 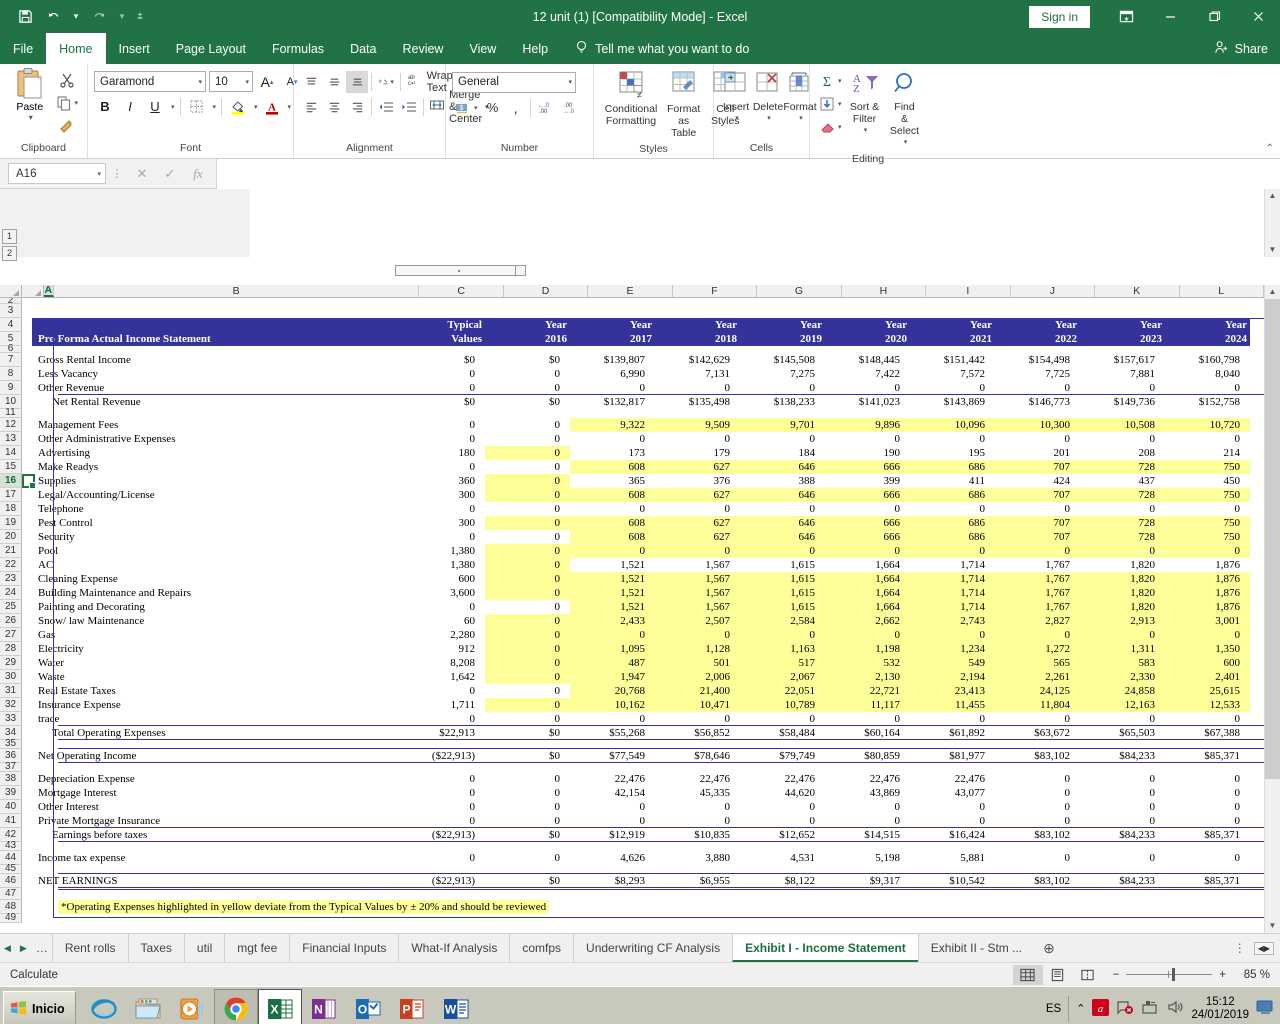 I want to click on data-cell: 1,128, so click(x=697, y=649).